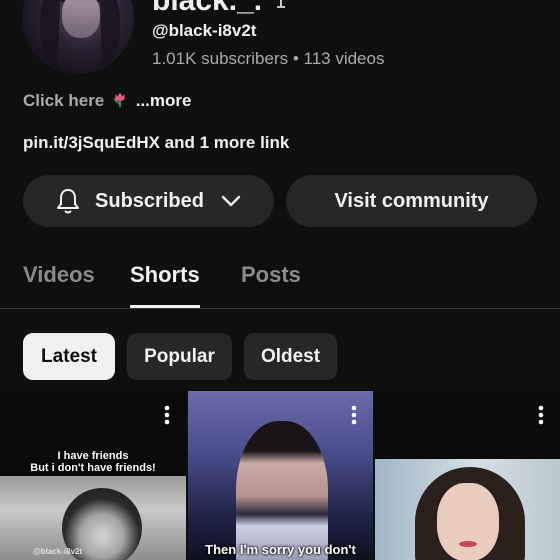 The height and width of the screenshot is (560, 560). Describe the element at coordinates (58, 551) in the screenshot. I see `short-watermark: @black-i8v2t` at that location.